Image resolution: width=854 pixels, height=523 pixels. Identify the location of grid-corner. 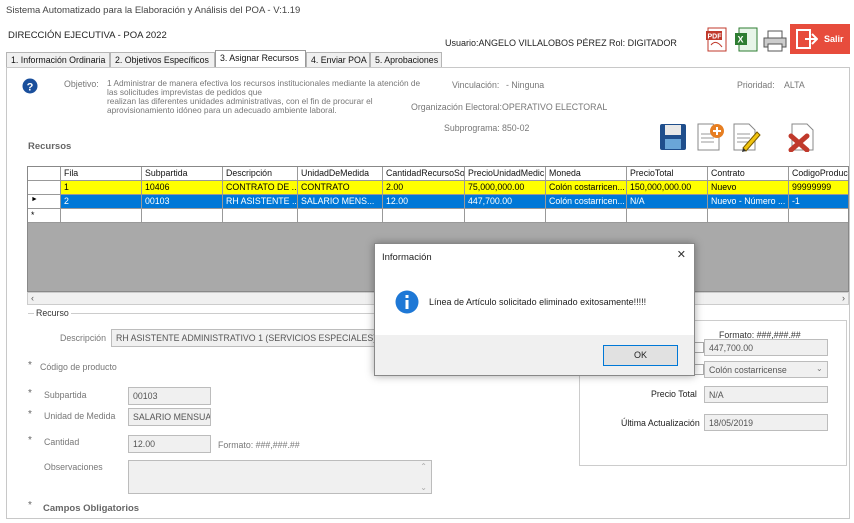
(44, 174).